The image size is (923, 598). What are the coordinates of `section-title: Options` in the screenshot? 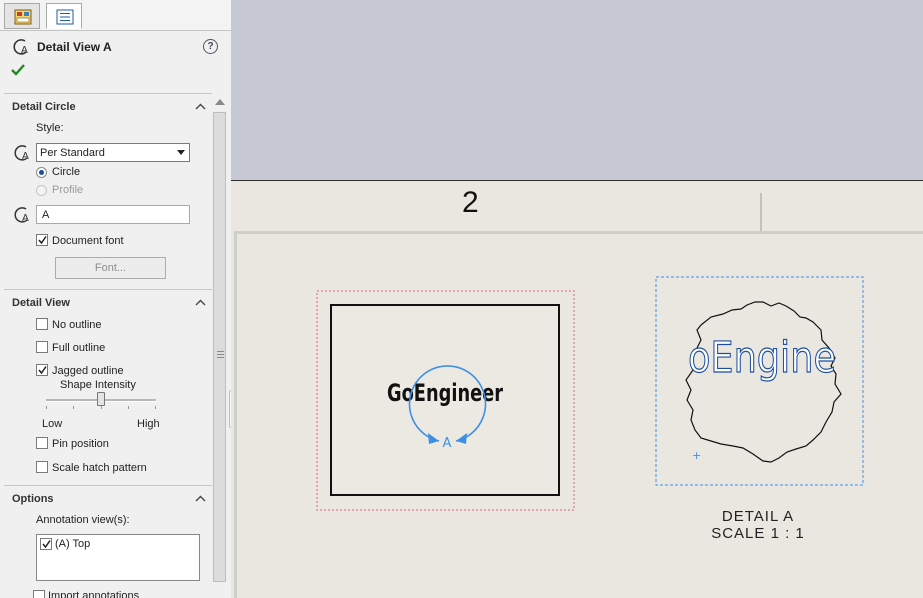 It's located at (33, 499).